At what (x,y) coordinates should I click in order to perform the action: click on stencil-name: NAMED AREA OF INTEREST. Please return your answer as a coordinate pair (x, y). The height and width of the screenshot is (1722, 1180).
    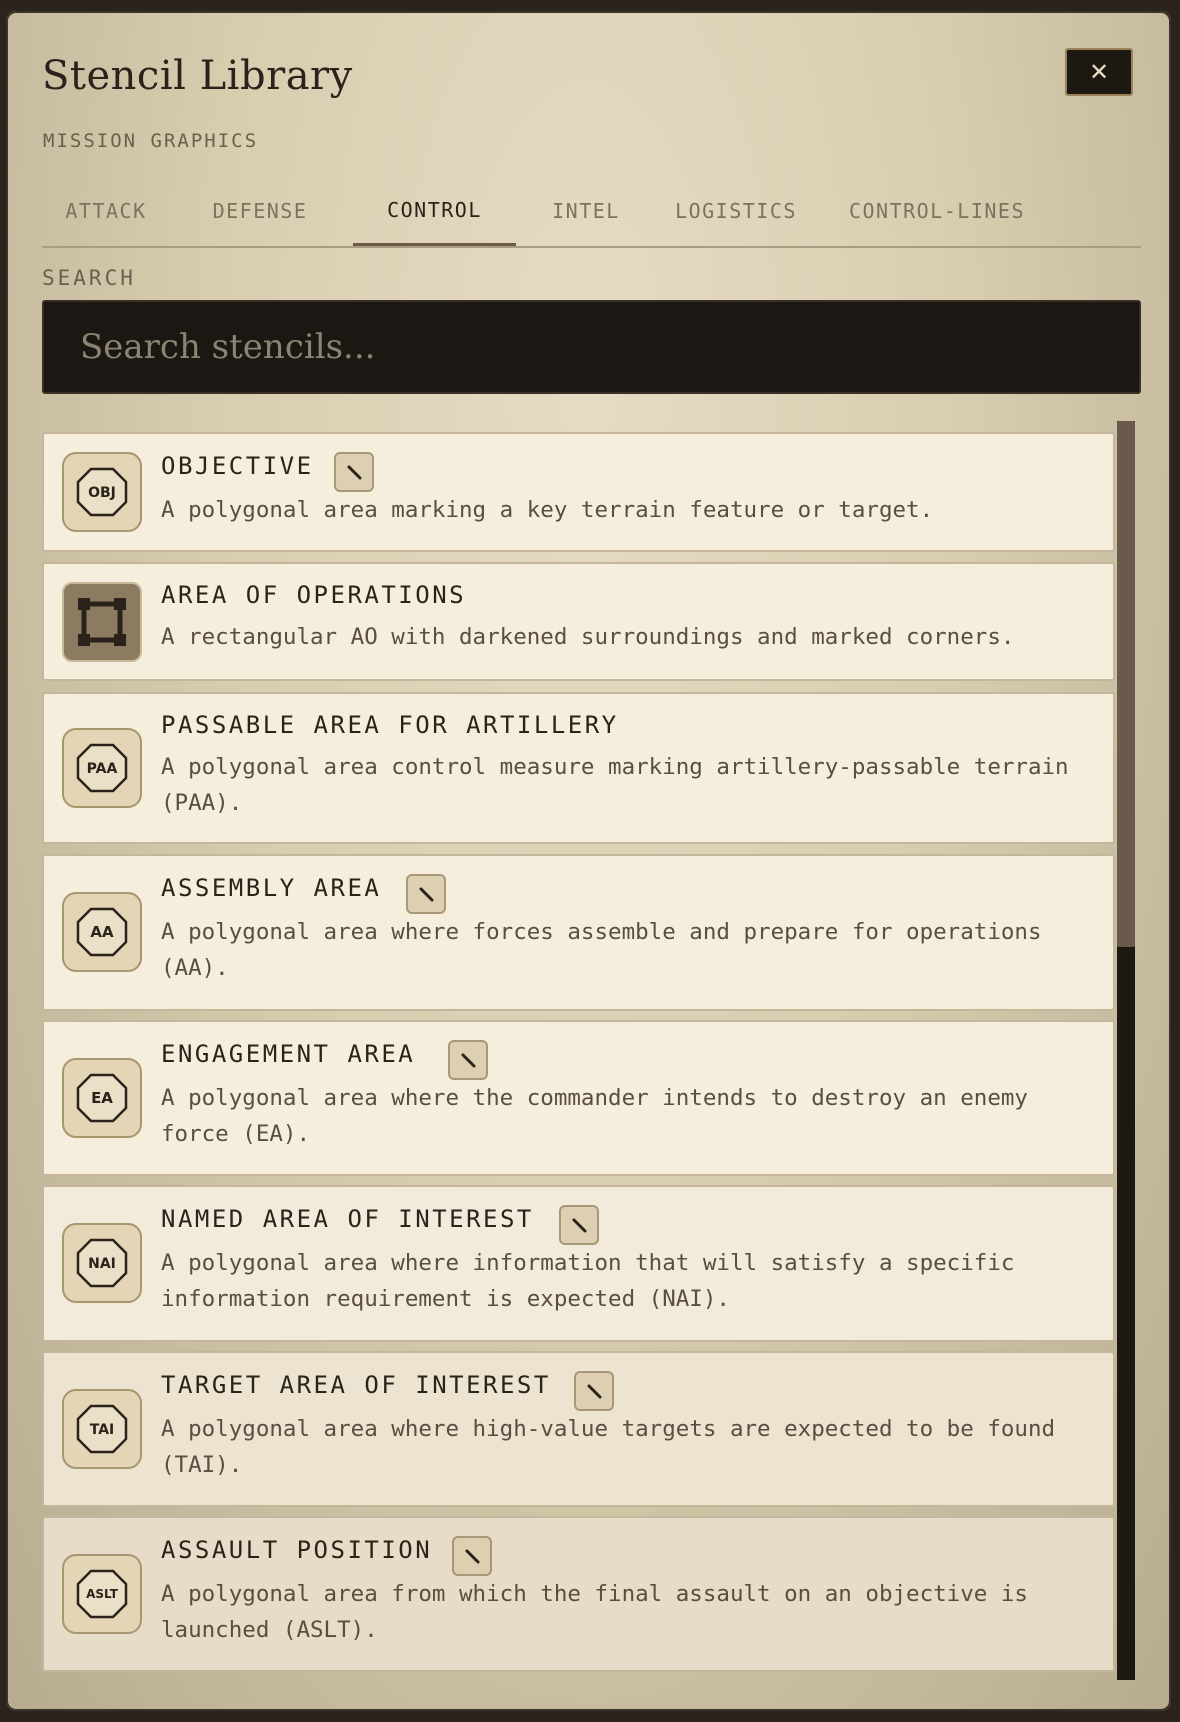
    Looking at the image, I should click on (347, 1219).